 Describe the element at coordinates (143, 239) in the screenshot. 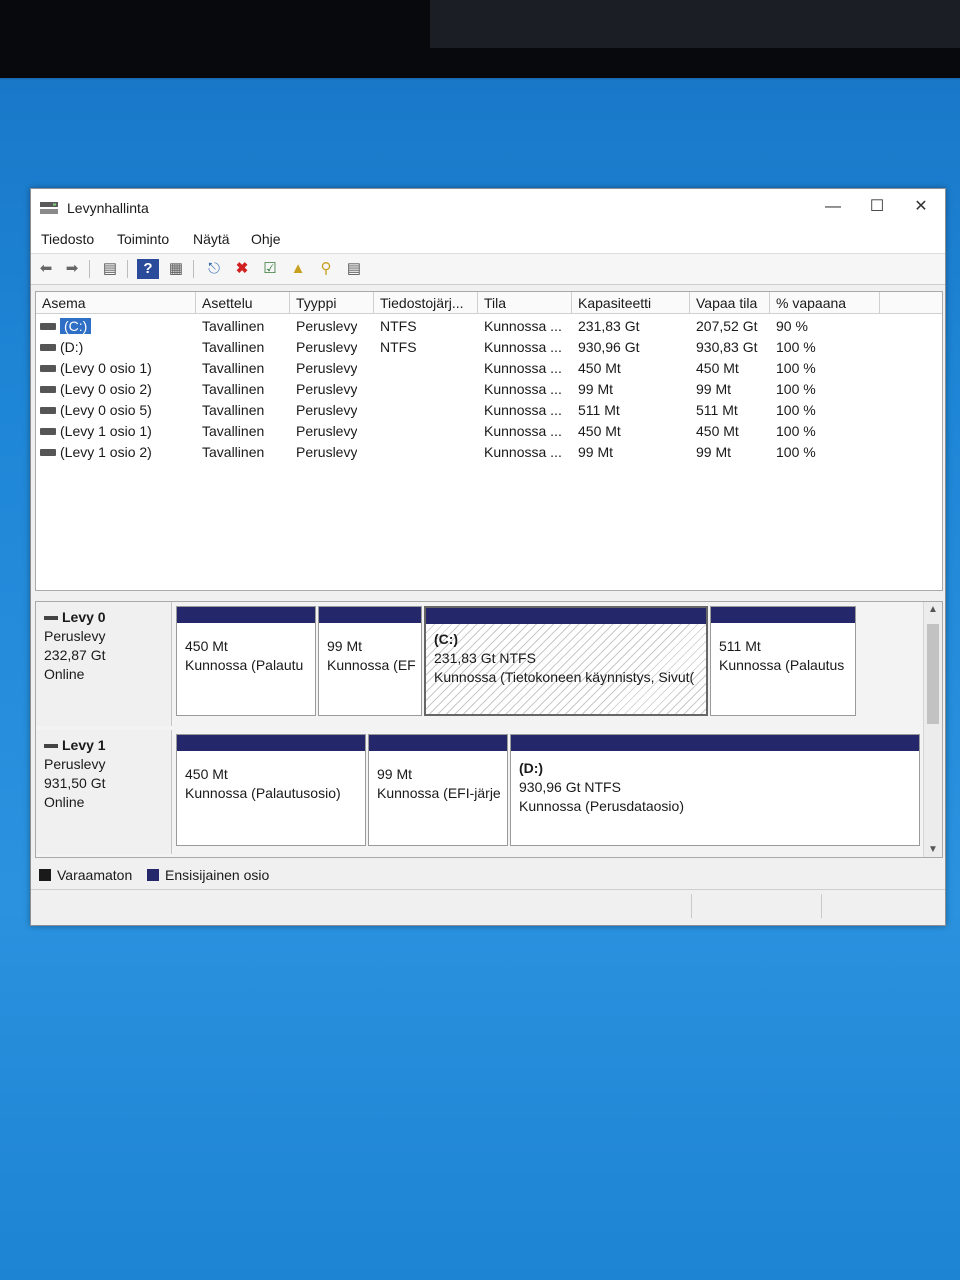

I see `menu-toiminto: Toiminto` at that location.